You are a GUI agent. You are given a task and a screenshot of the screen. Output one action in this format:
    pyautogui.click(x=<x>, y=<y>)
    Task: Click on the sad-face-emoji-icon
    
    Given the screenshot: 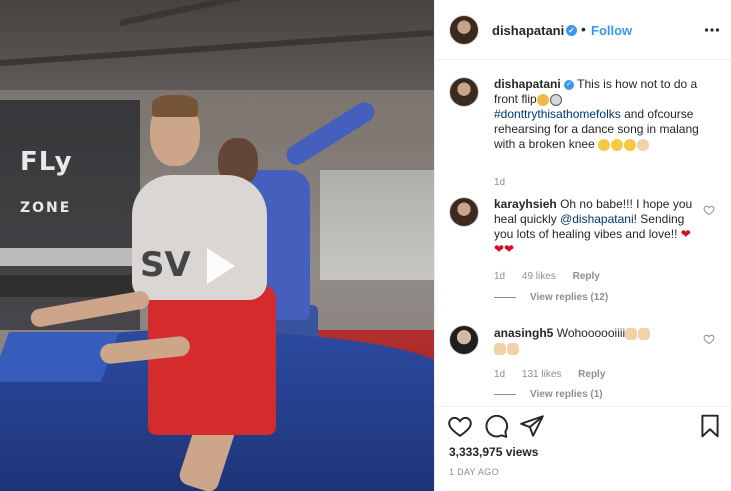 What is the action you would take?
    pyautogui.click(x=617, y=144)
    